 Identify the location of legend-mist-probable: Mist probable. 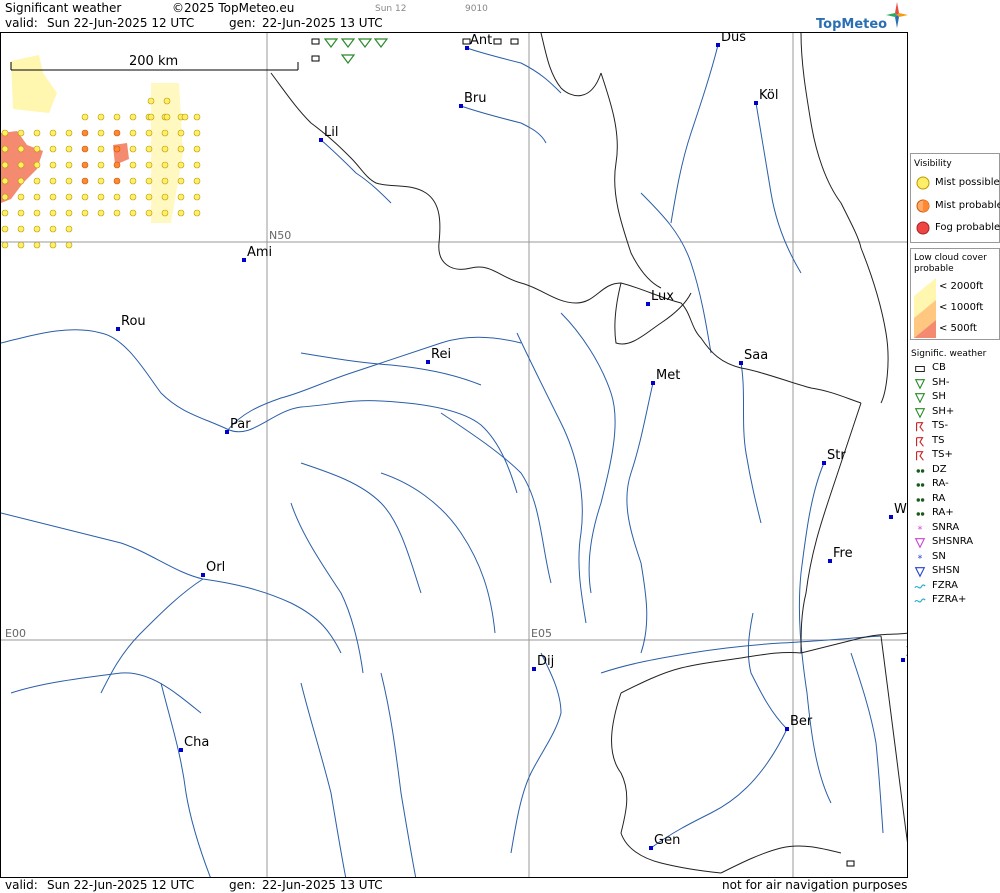
(955, 206).